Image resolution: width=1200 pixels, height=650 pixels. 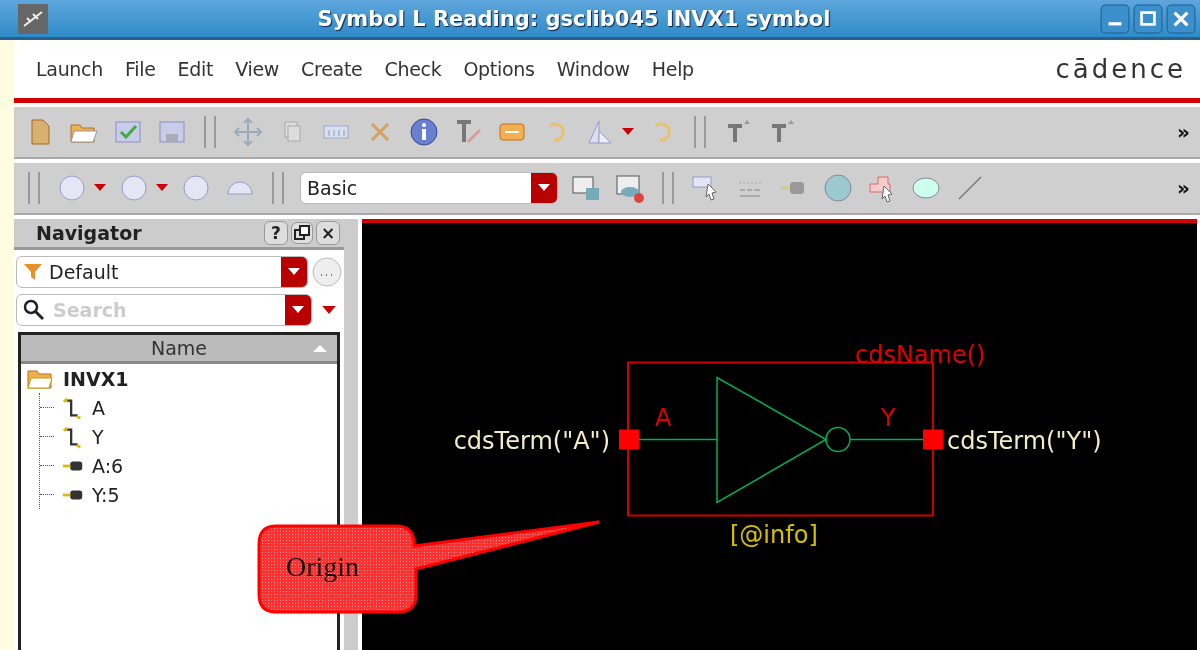 I want to click on terminal-label: cdsTerm("Y"), so click(x=1024, y=440).